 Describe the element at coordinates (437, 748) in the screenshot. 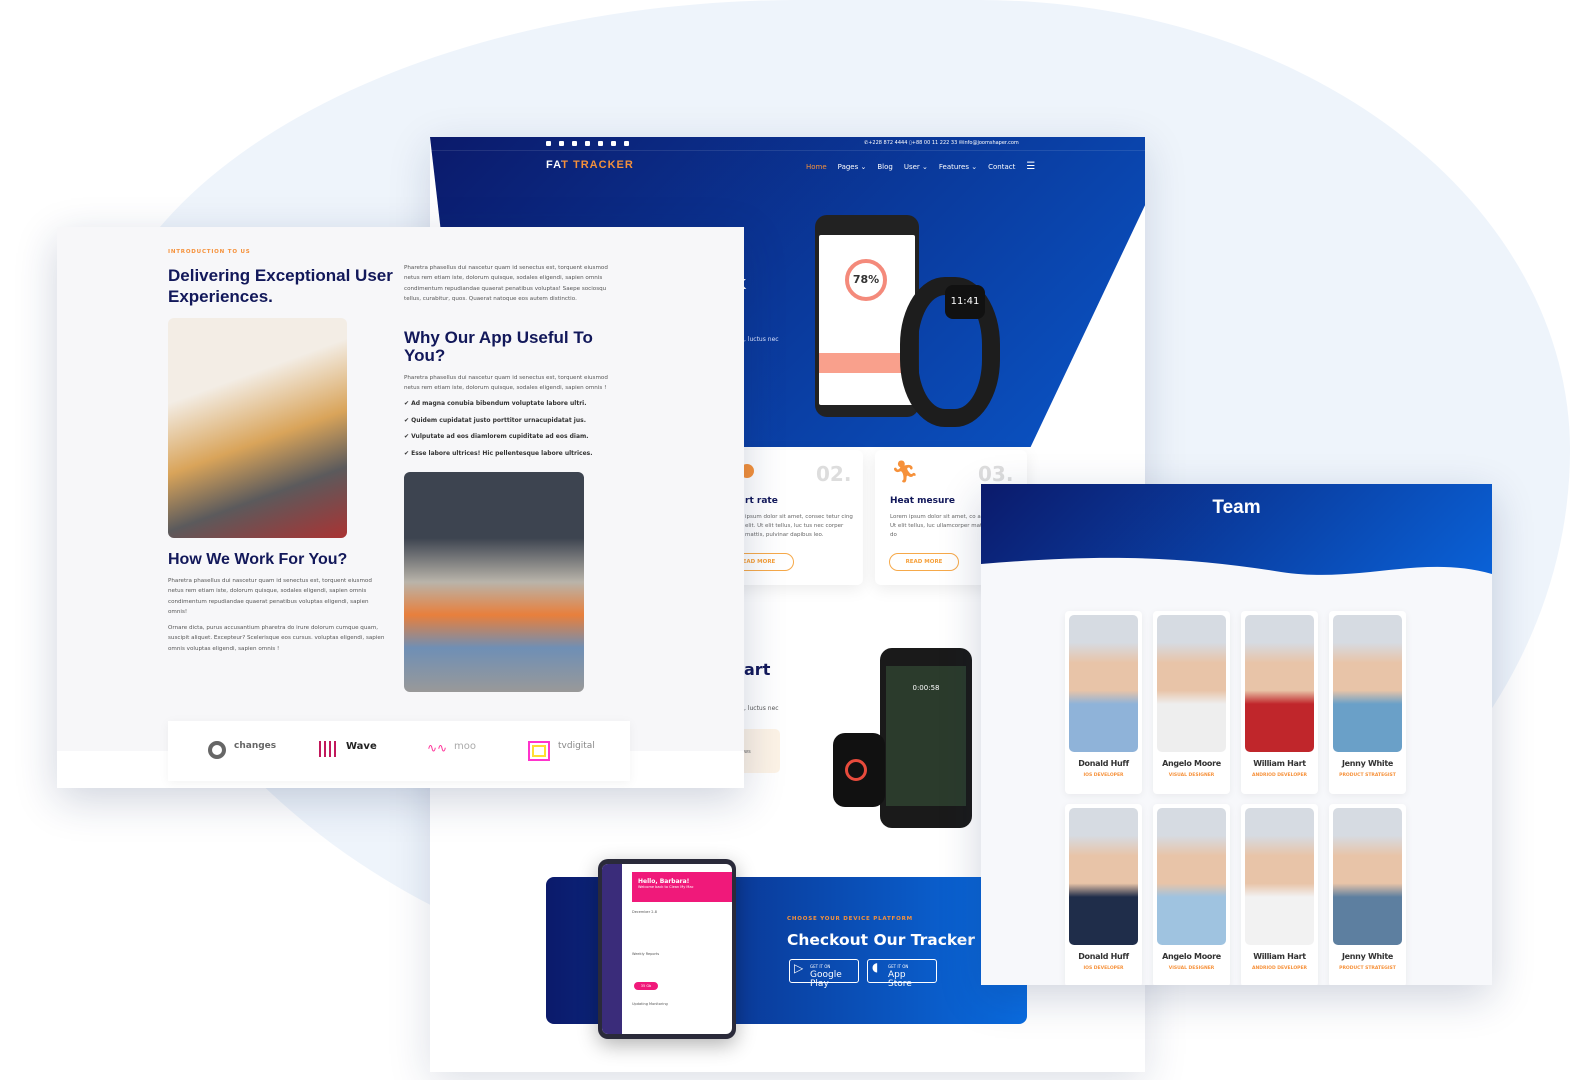

I see `moo-logo-icon: ∿∿` at that location.